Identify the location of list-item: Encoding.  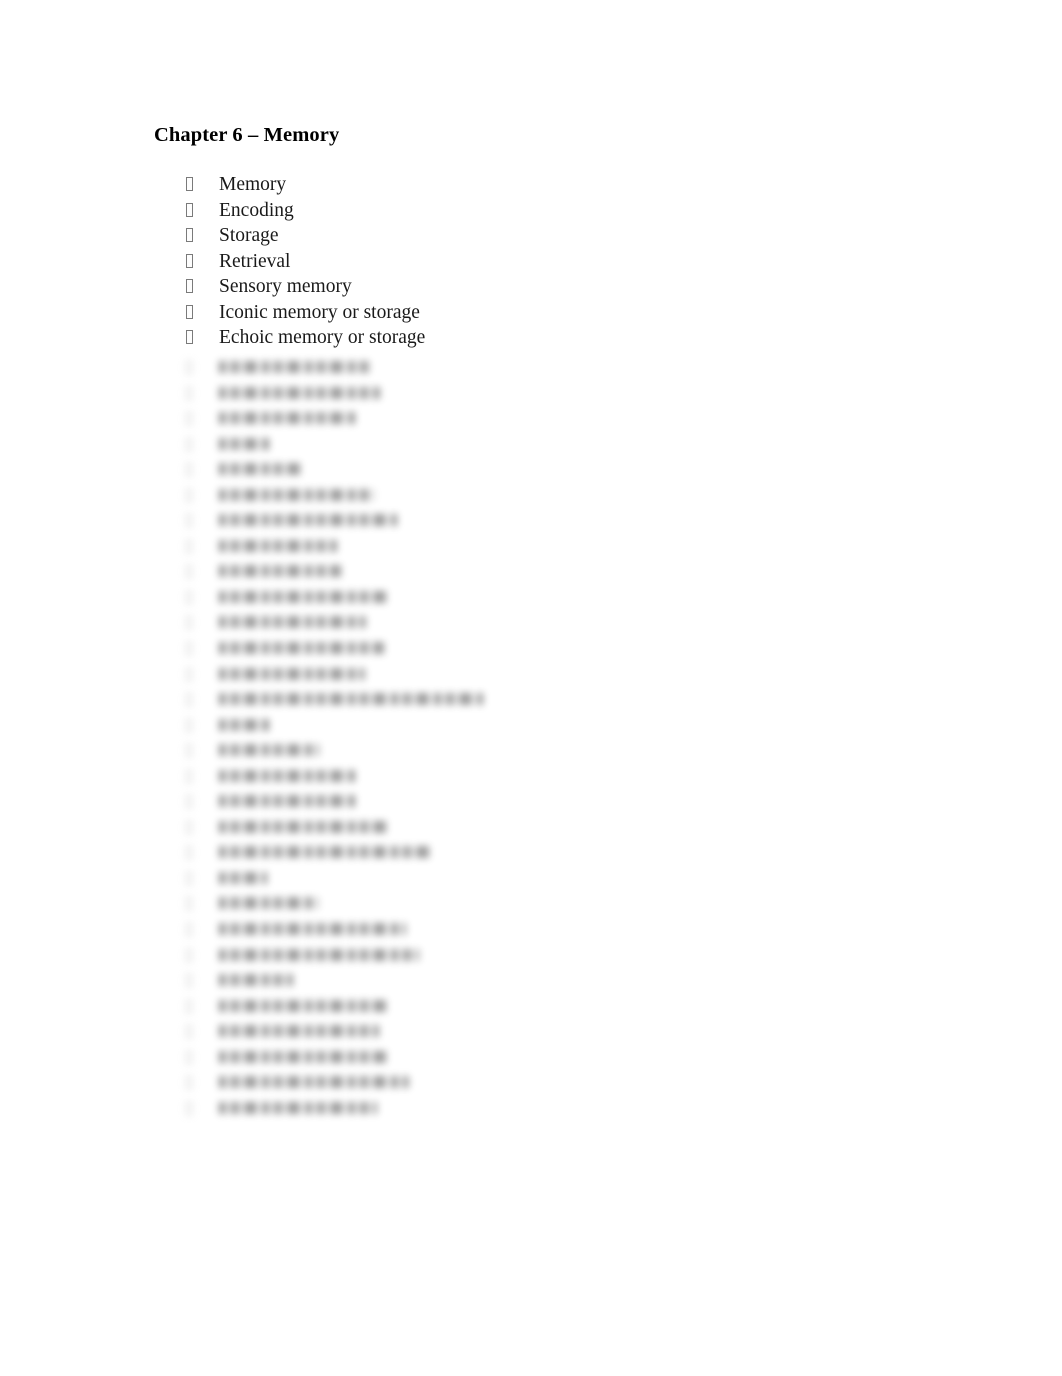
(531, 211).